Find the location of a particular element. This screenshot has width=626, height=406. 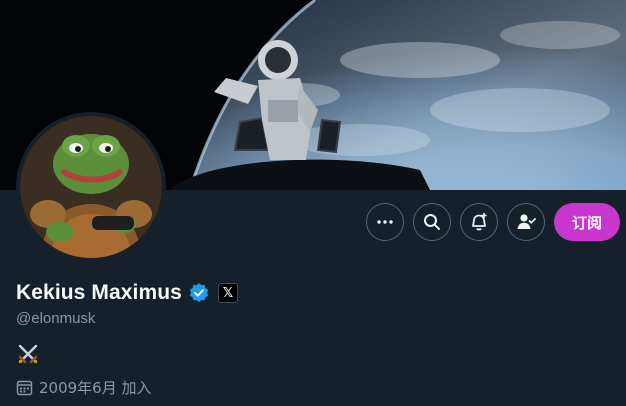

search-button is located at coordinates (431, 222).